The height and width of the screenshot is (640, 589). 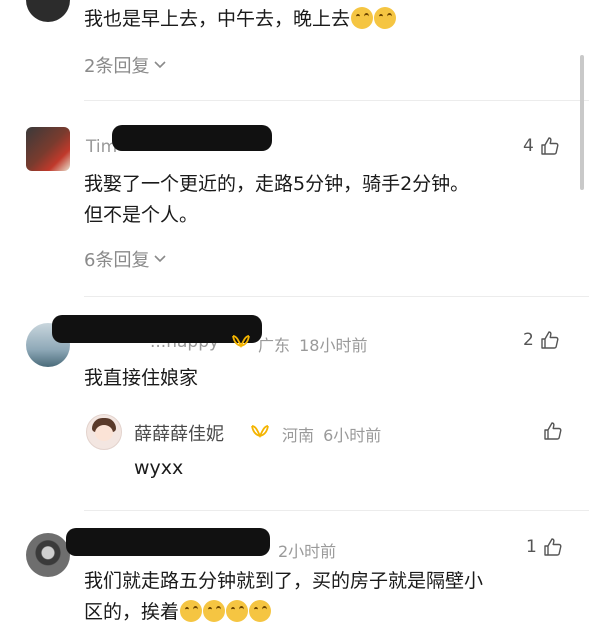 I want to click on comment-meta: 2小时前, so click(x=307, y=551).